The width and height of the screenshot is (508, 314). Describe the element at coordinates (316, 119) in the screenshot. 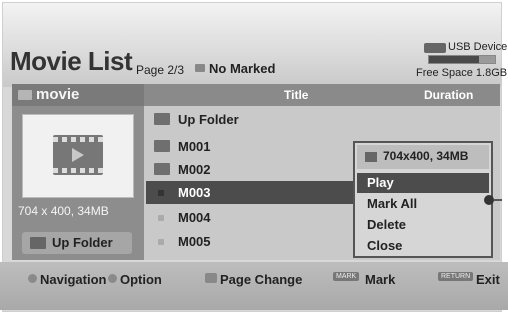

I see `list-item: Up Folder` at that location.